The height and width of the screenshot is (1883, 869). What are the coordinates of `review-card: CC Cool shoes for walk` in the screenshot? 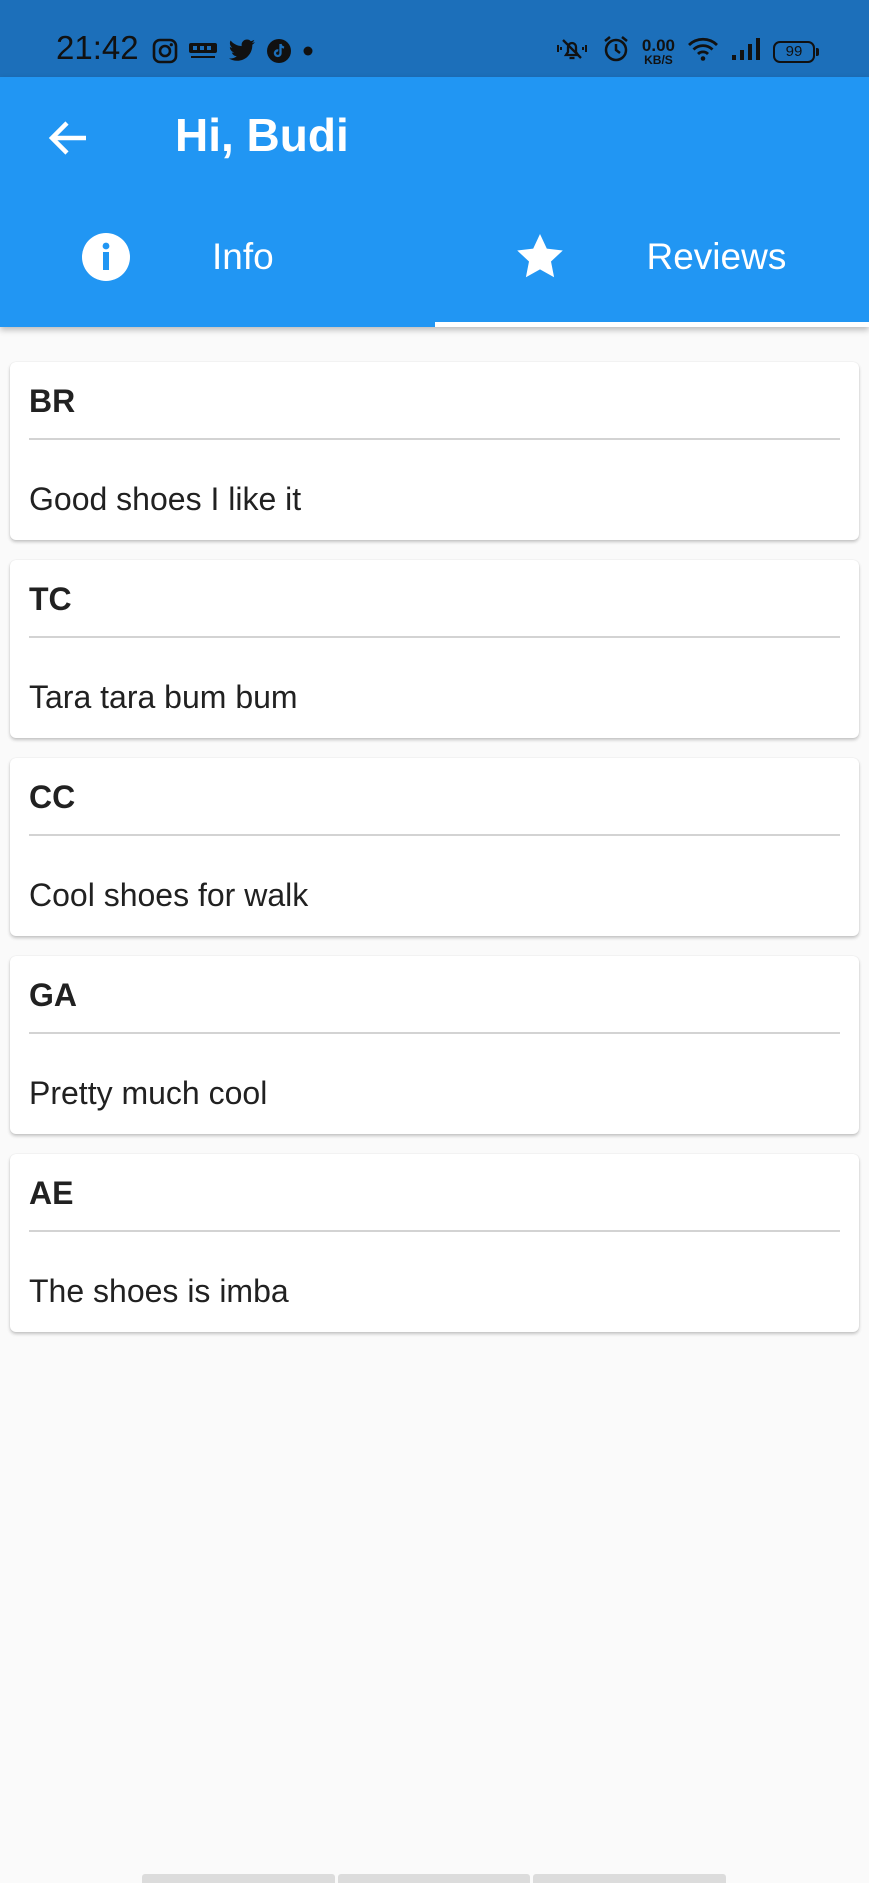 It's located at (434, 847).